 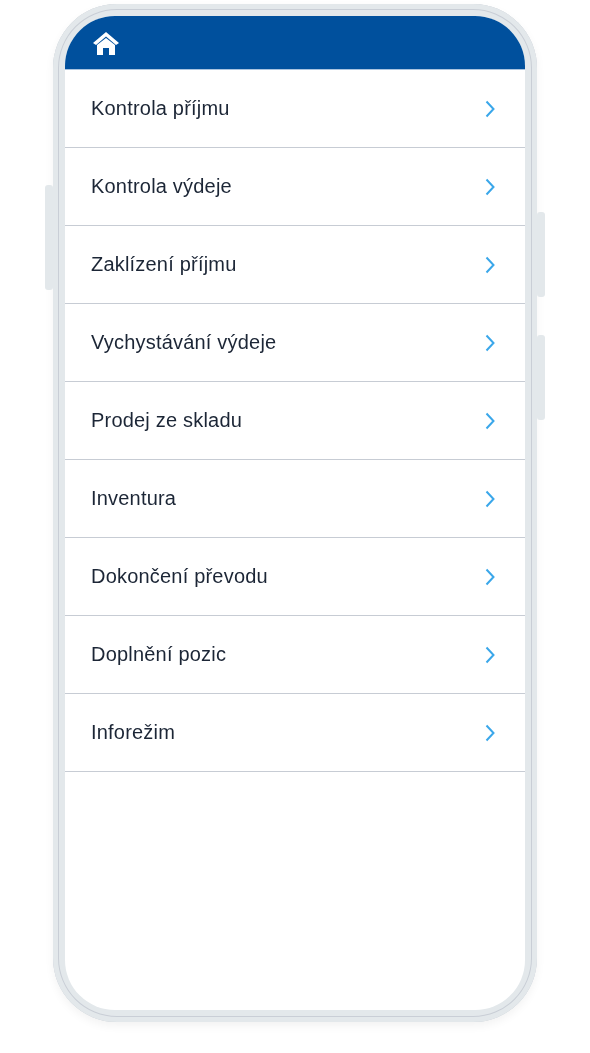 I want to click on menu-label: Kontrola výdeje, so click(x=161, y=186).